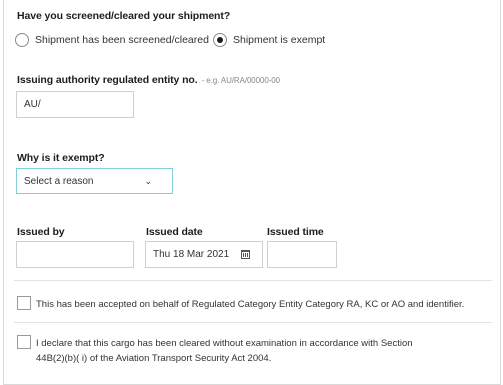 This screenshot has height=385, width=503. Describe the element at coordinates (124, 16) in the screenshot. I see `screening-question: Have you screened/cleared your shipment?` at that location.